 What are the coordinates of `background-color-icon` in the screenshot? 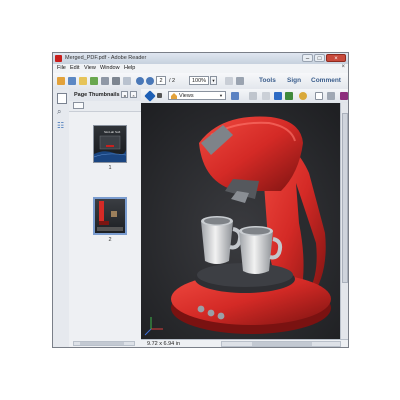 It's located at (319, 96).